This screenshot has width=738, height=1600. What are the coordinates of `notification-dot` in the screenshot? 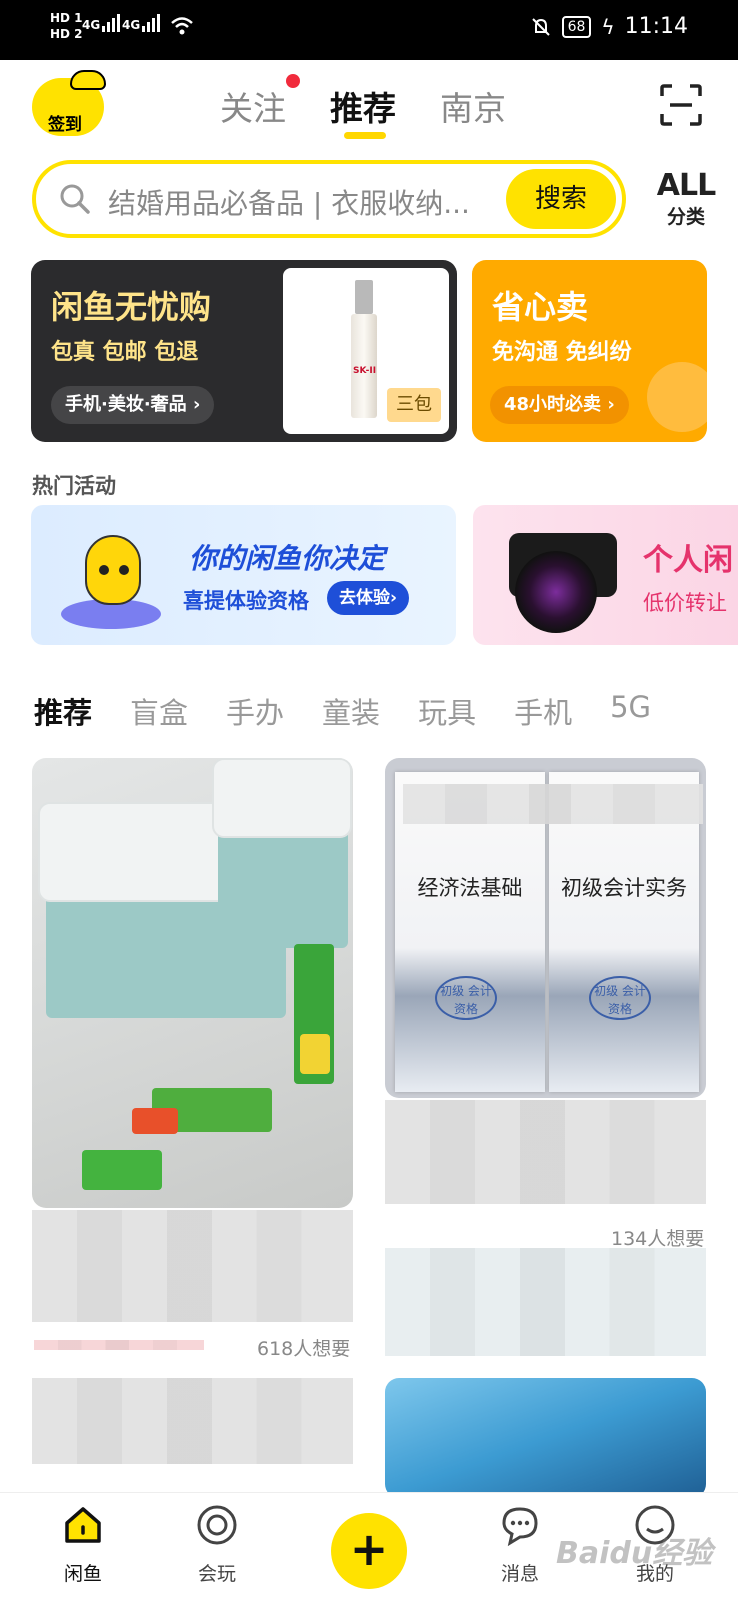 It's located at (293, 81).